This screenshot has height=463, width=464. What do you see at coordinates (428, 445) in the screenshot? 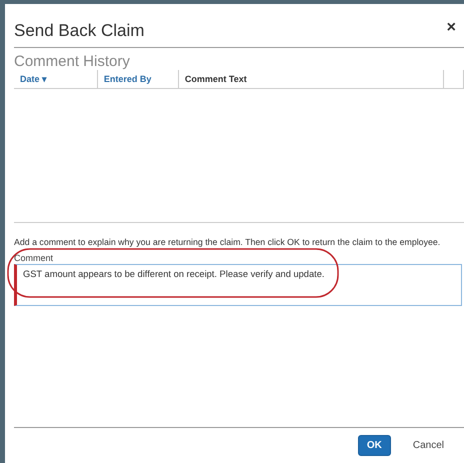
I see `cancel-button: Cancel` at bounding box center [428, 445].